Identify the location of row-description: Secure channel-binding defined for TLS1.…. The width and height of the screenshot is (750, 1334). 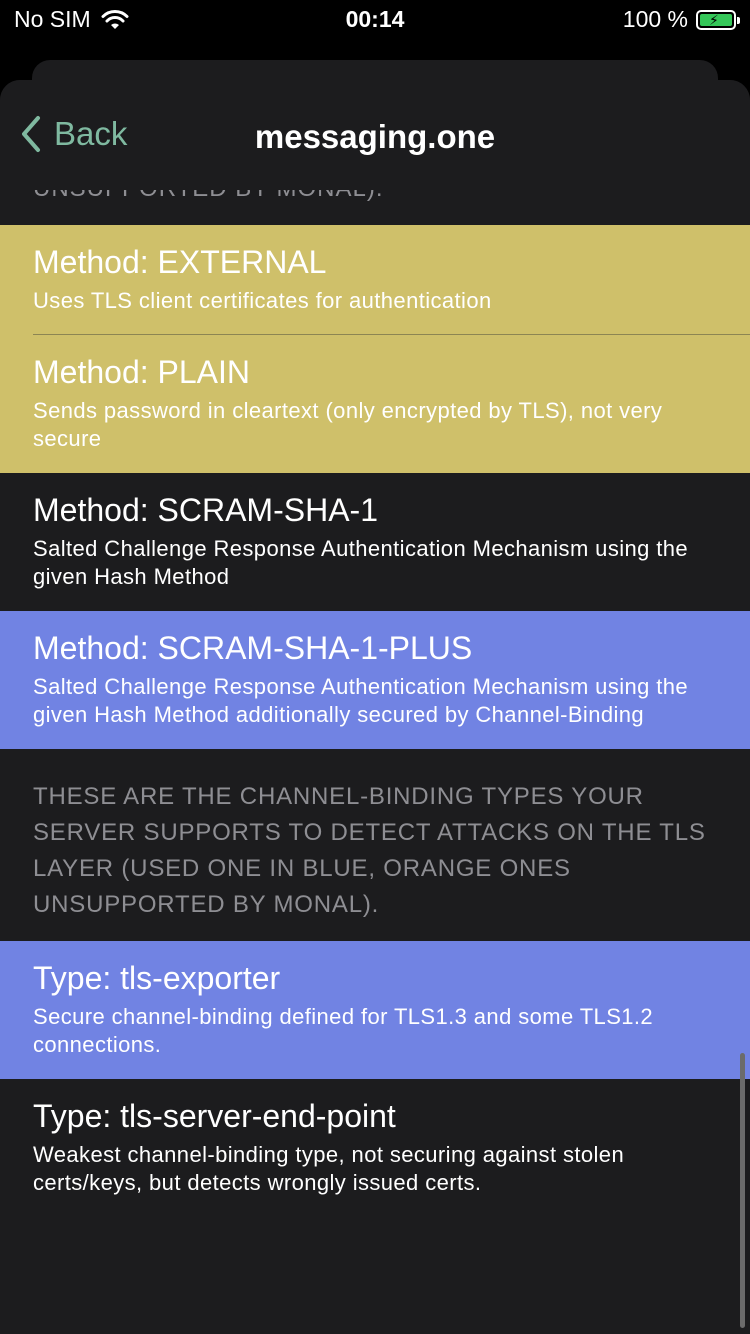
(343, 1030).